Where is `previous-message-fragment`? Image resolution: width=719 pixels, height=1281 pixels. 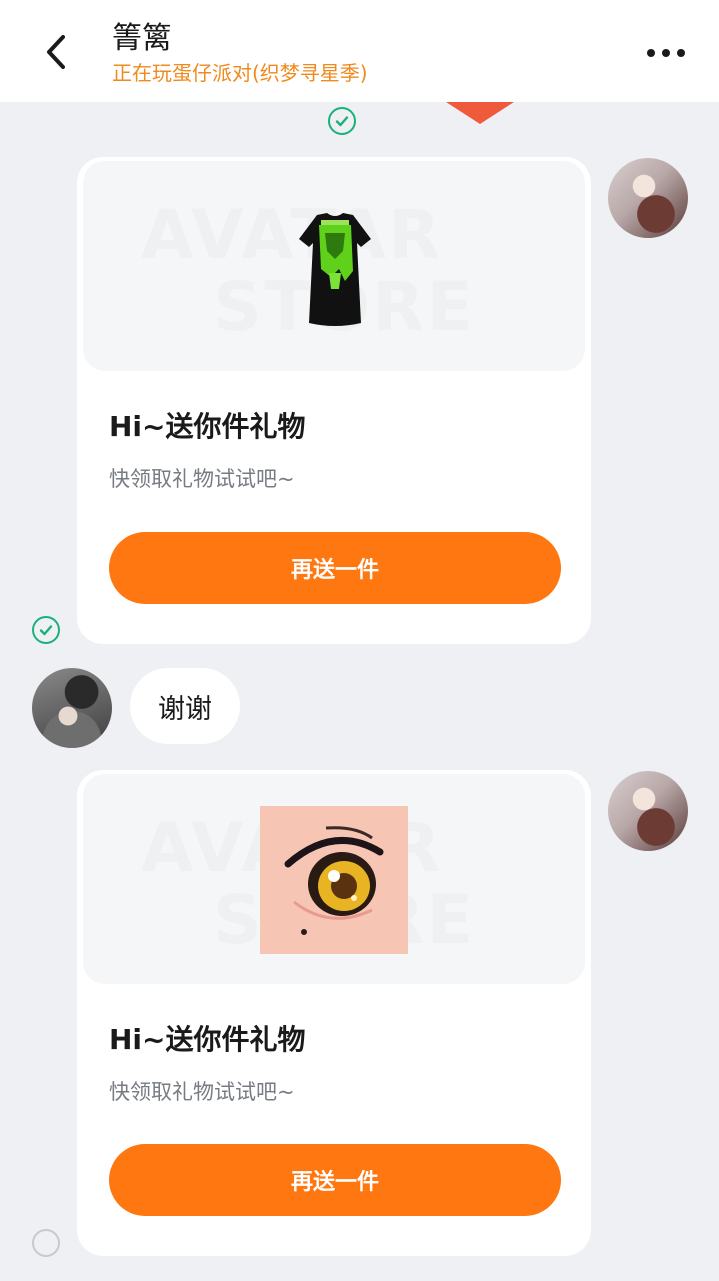 previous-message-fragment is located at coordinates (480, 113).